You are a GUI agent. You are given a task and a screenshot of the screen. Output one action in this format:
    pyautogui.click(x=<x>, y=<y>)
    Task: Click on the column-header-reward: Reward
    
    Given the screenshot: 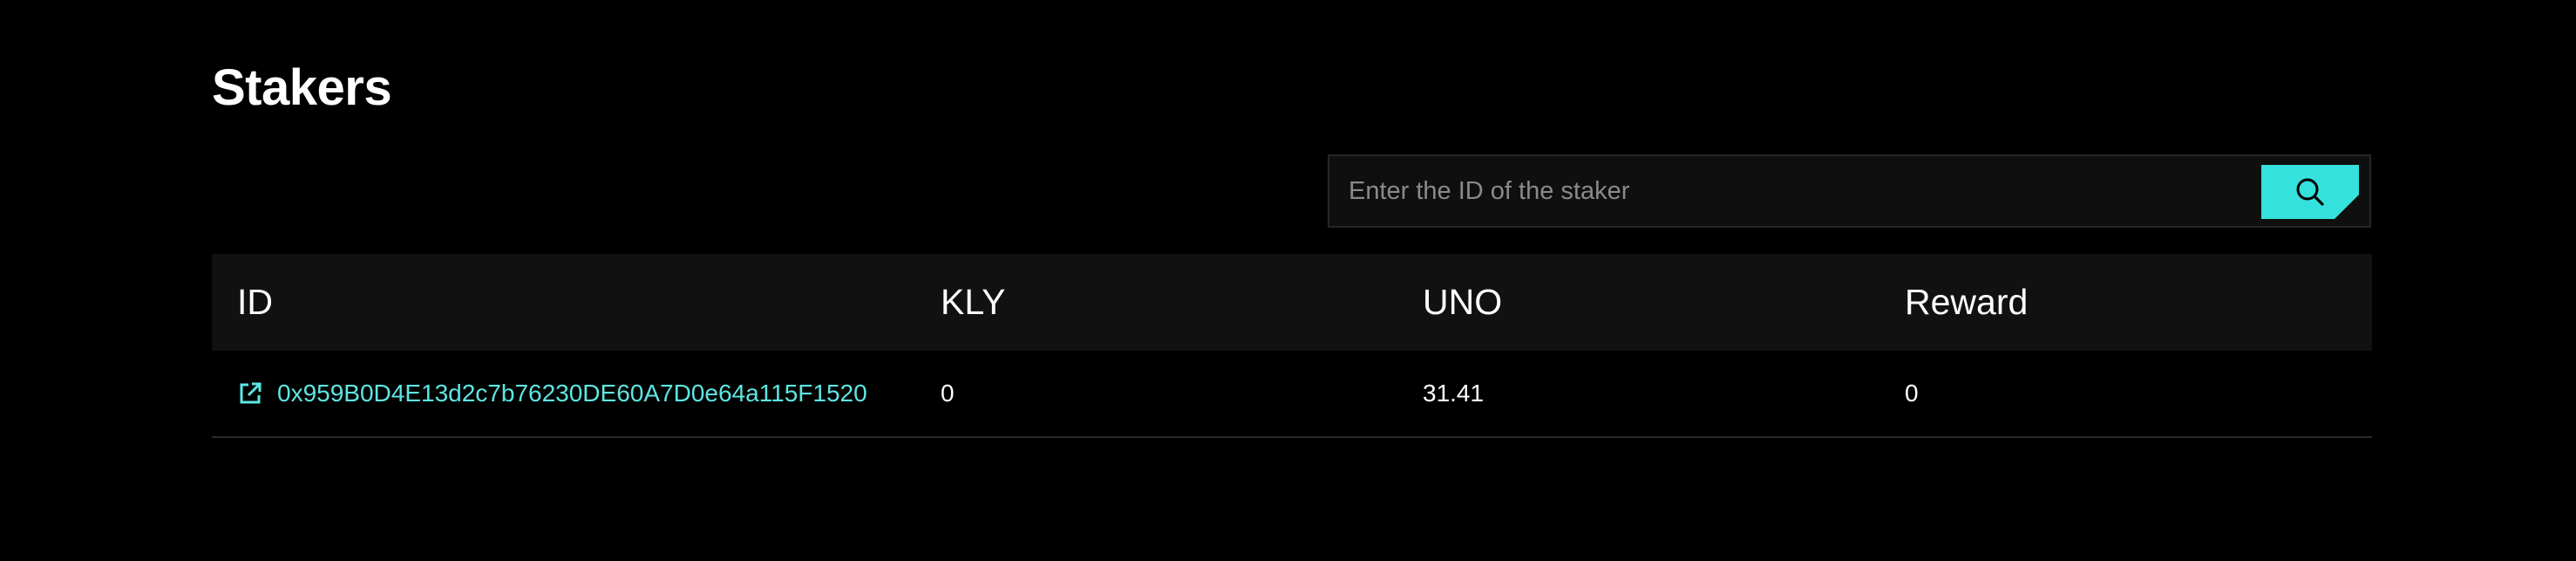 What is the action you would take?
    pyautogui.click(x=1967, y=302)
    